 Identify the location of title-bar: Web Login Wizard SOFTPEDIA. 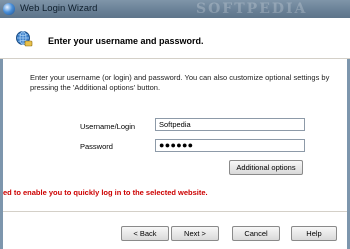
(175, 9).